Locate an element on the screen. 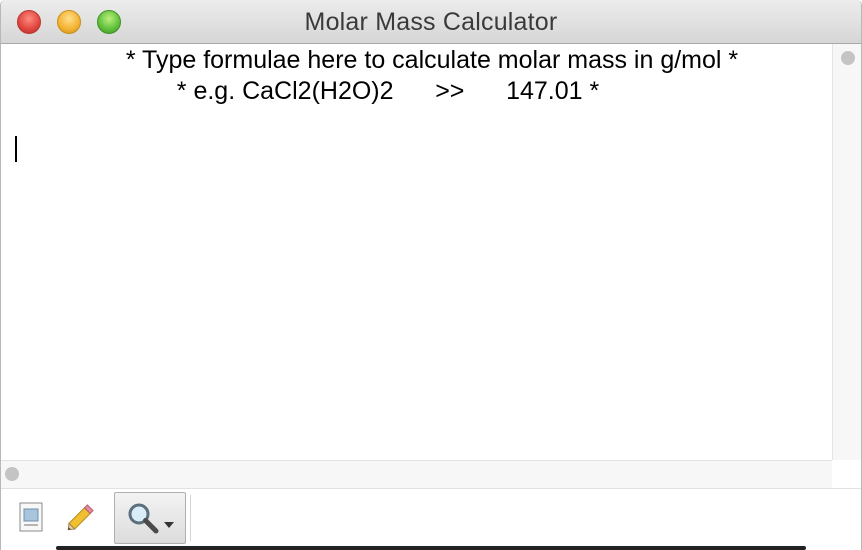  example-line: * e.g. CaCl2(H2O)2 >> 147.01 * is located at coordinates (388, 91).